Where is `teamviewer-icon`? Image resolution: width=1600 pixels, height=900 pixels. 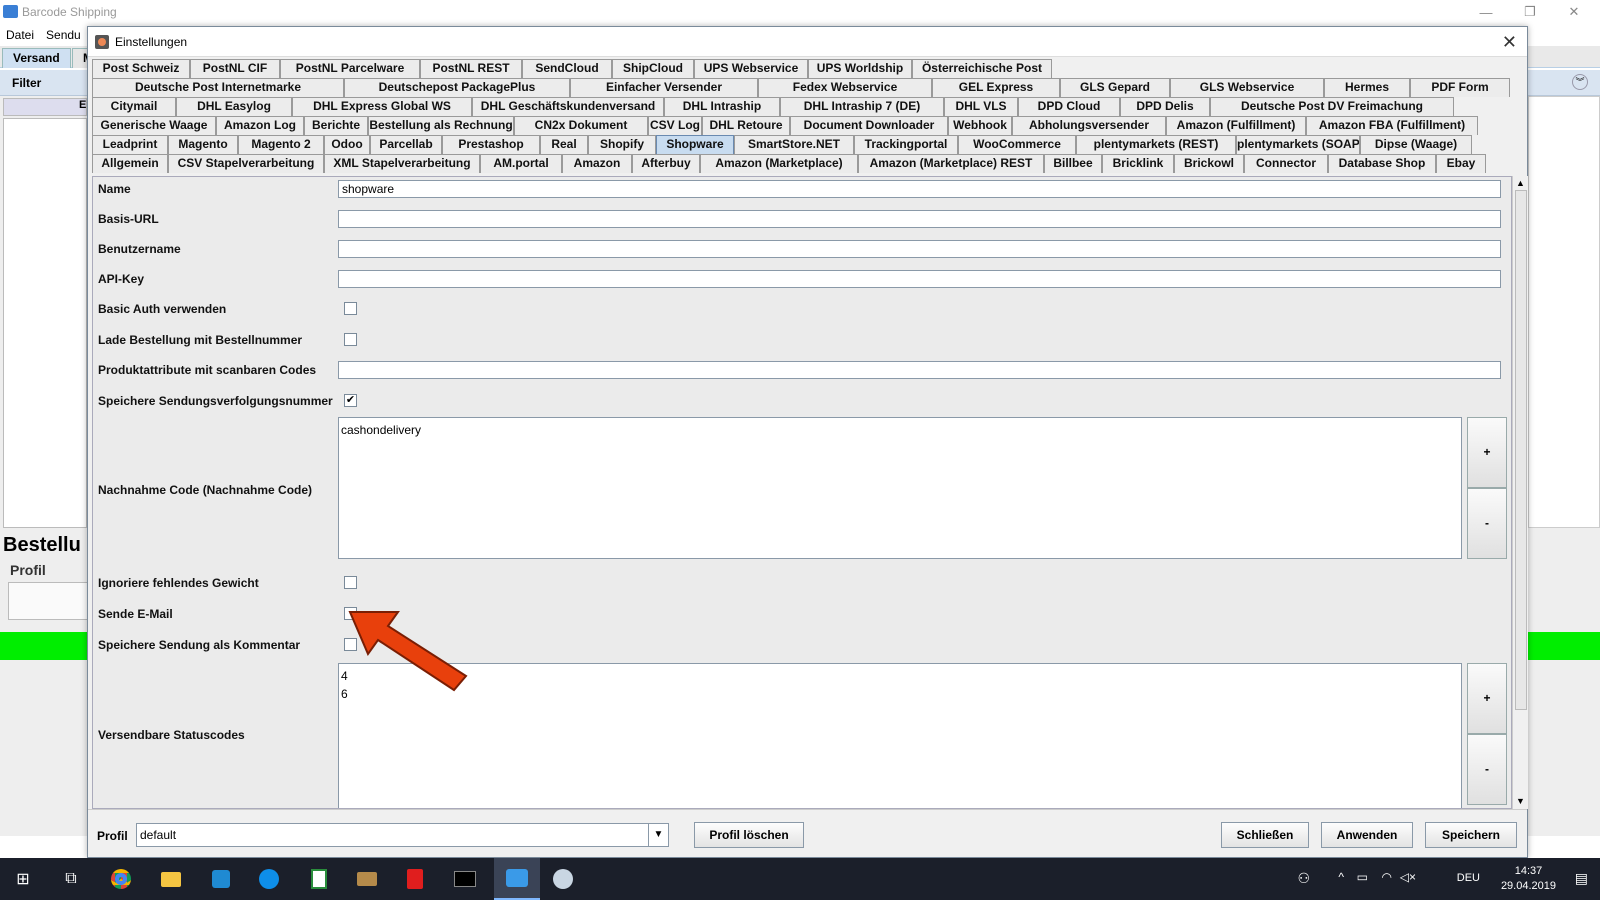
teamviewer-icon is located at coordinates (269, 879).